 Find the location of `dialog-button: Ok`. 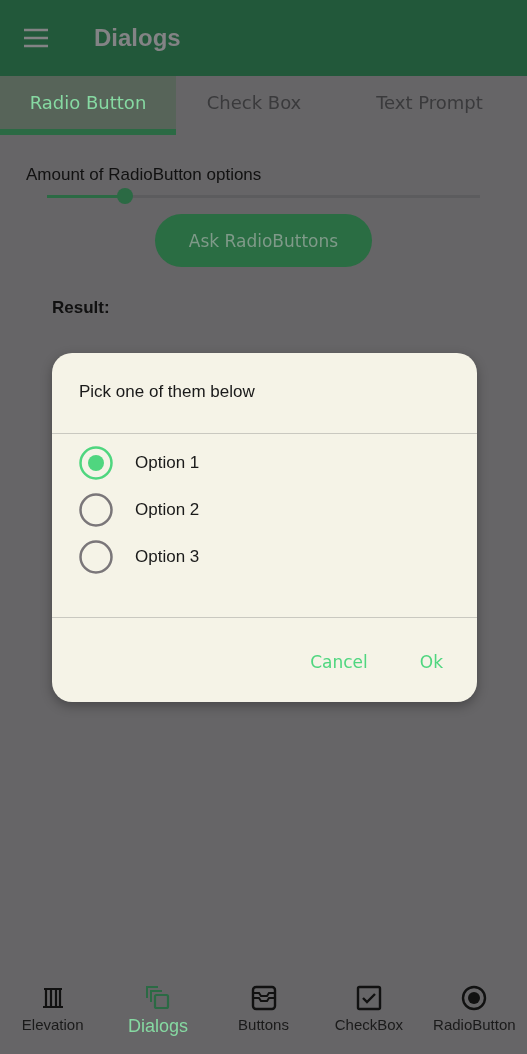

dialog-button: Ok is located at coordinates (431, 662).